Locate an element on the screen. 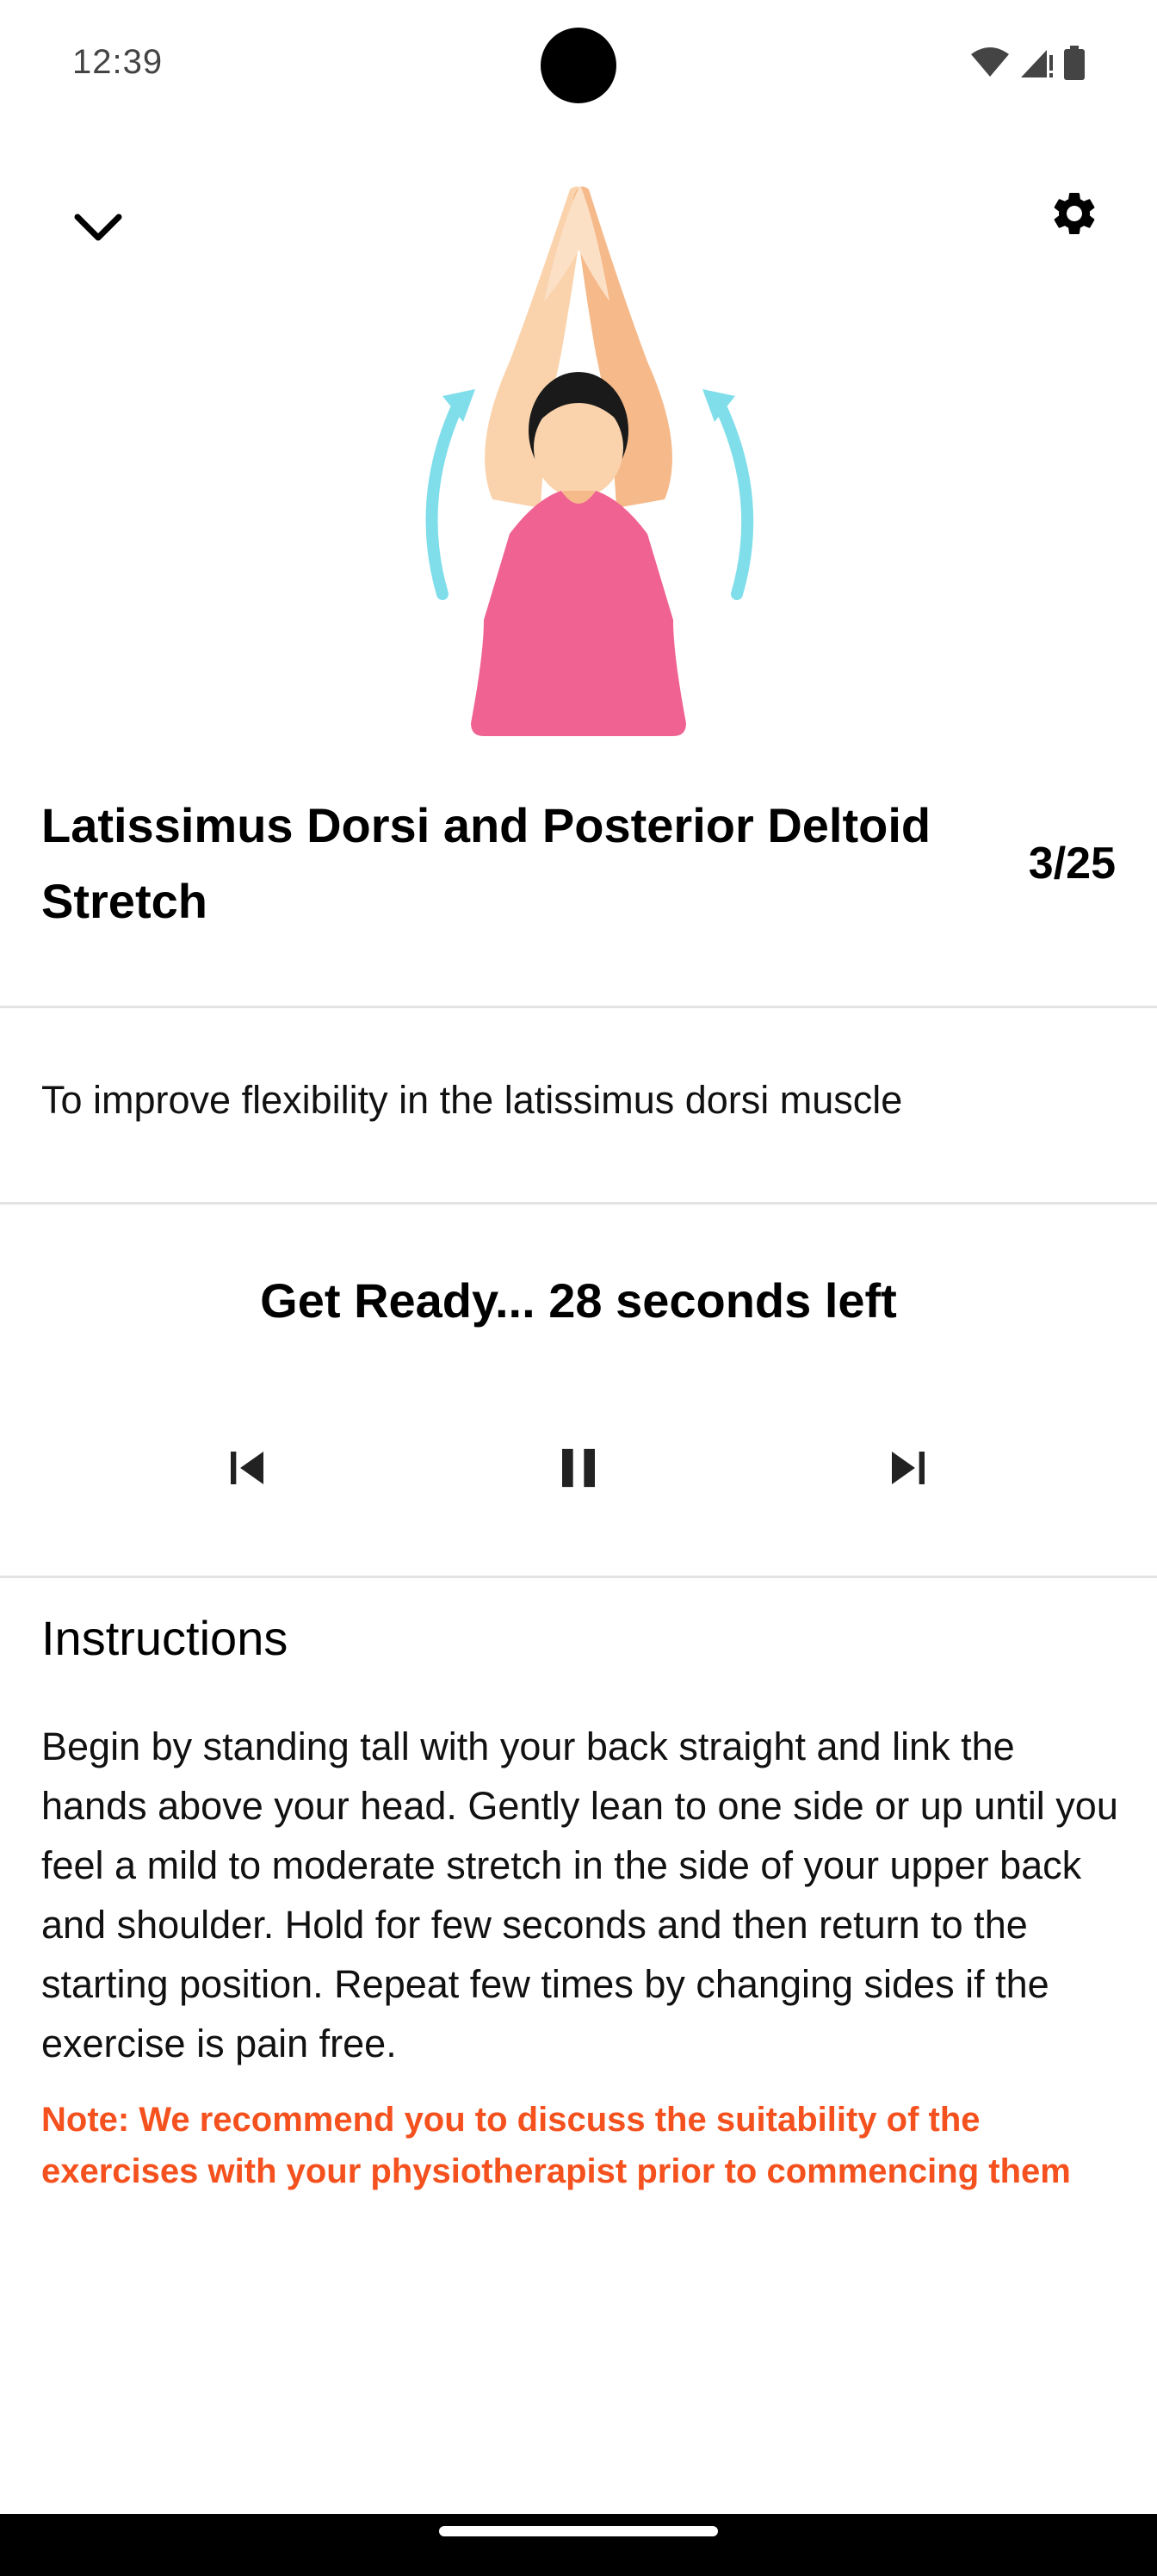  next-exercise-button is located at coordinates (908, 1468).